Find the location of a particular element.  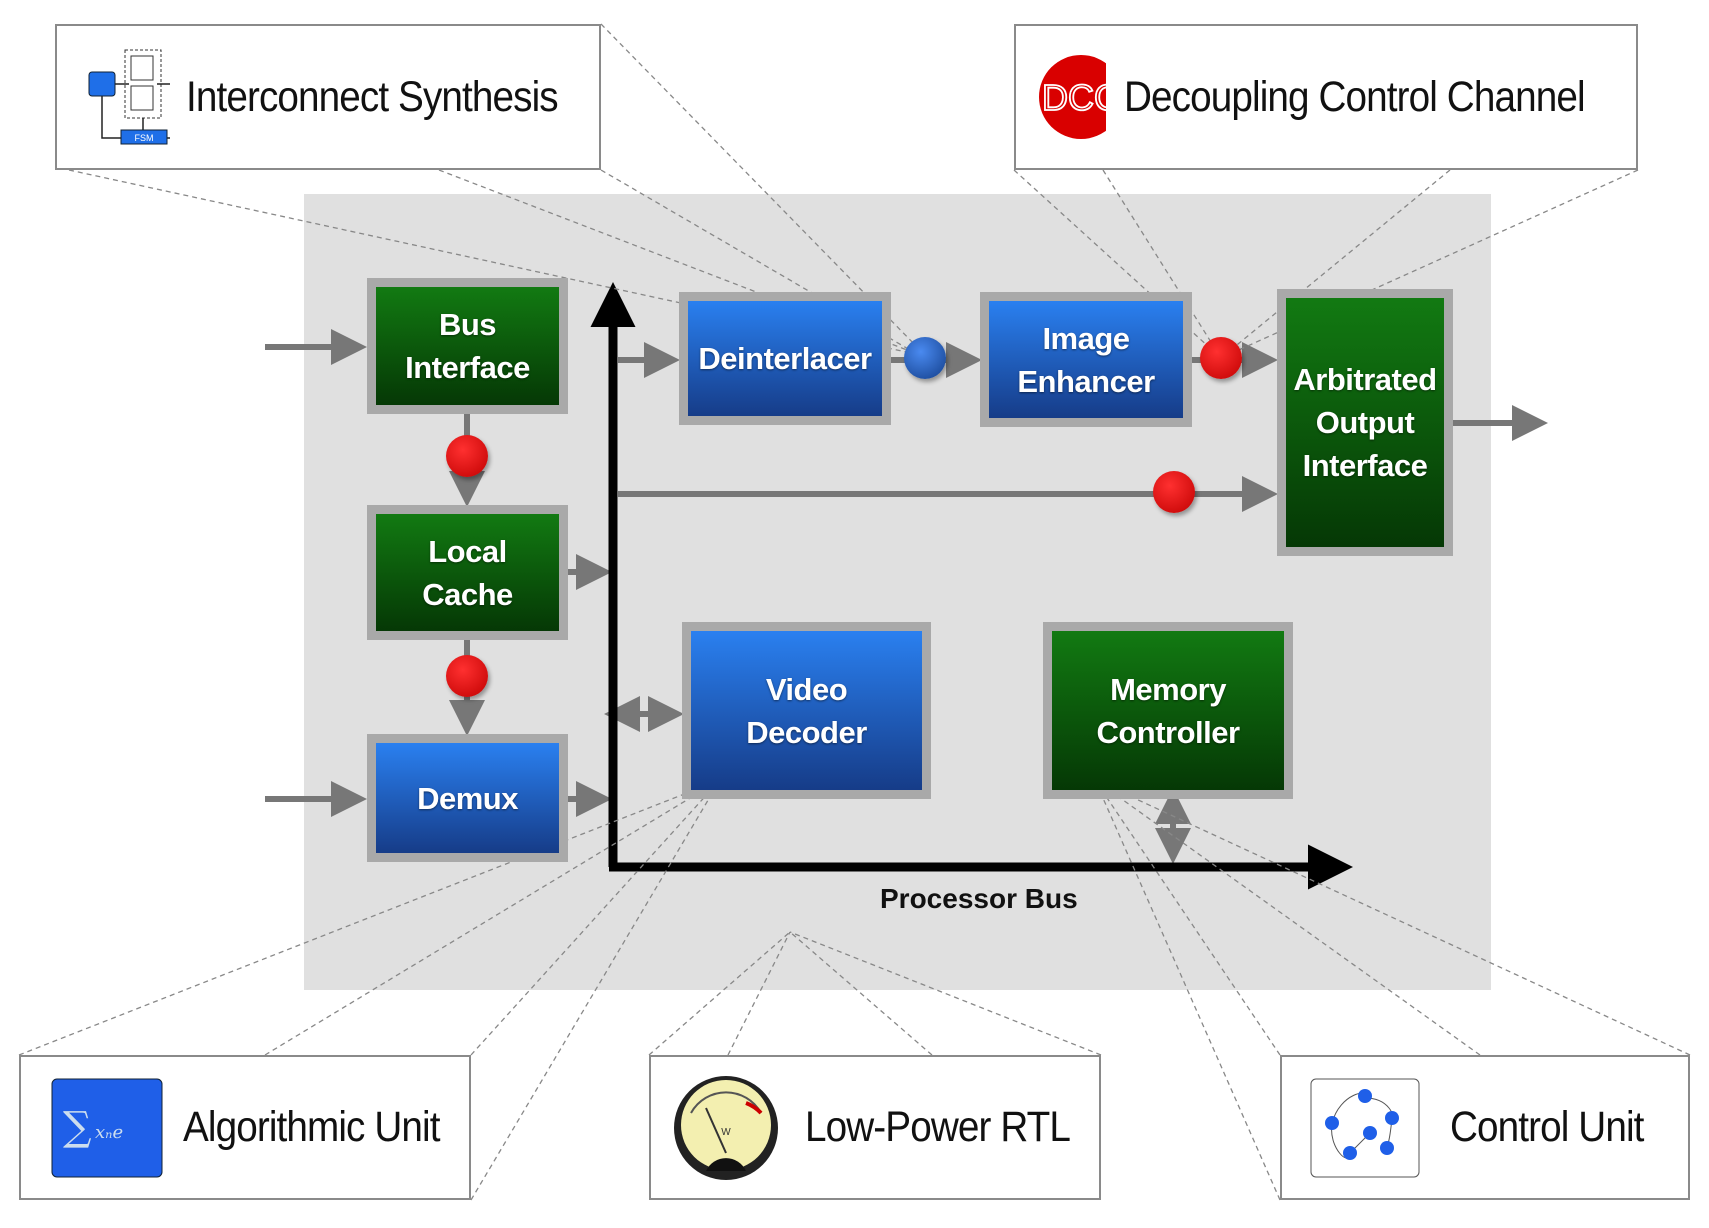

svg-text: W is located at coordinates (726, 1132).